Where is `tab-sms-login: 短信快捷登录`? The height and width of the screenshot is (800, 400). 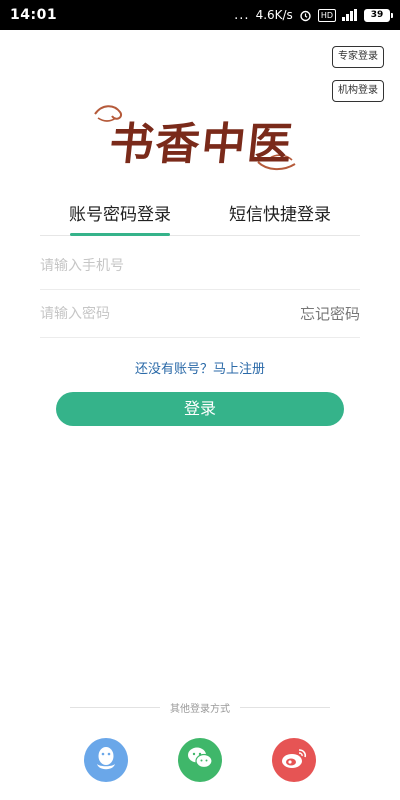 tab-sms-login: 短信快捷登录 is located at coordinates (280, 215).